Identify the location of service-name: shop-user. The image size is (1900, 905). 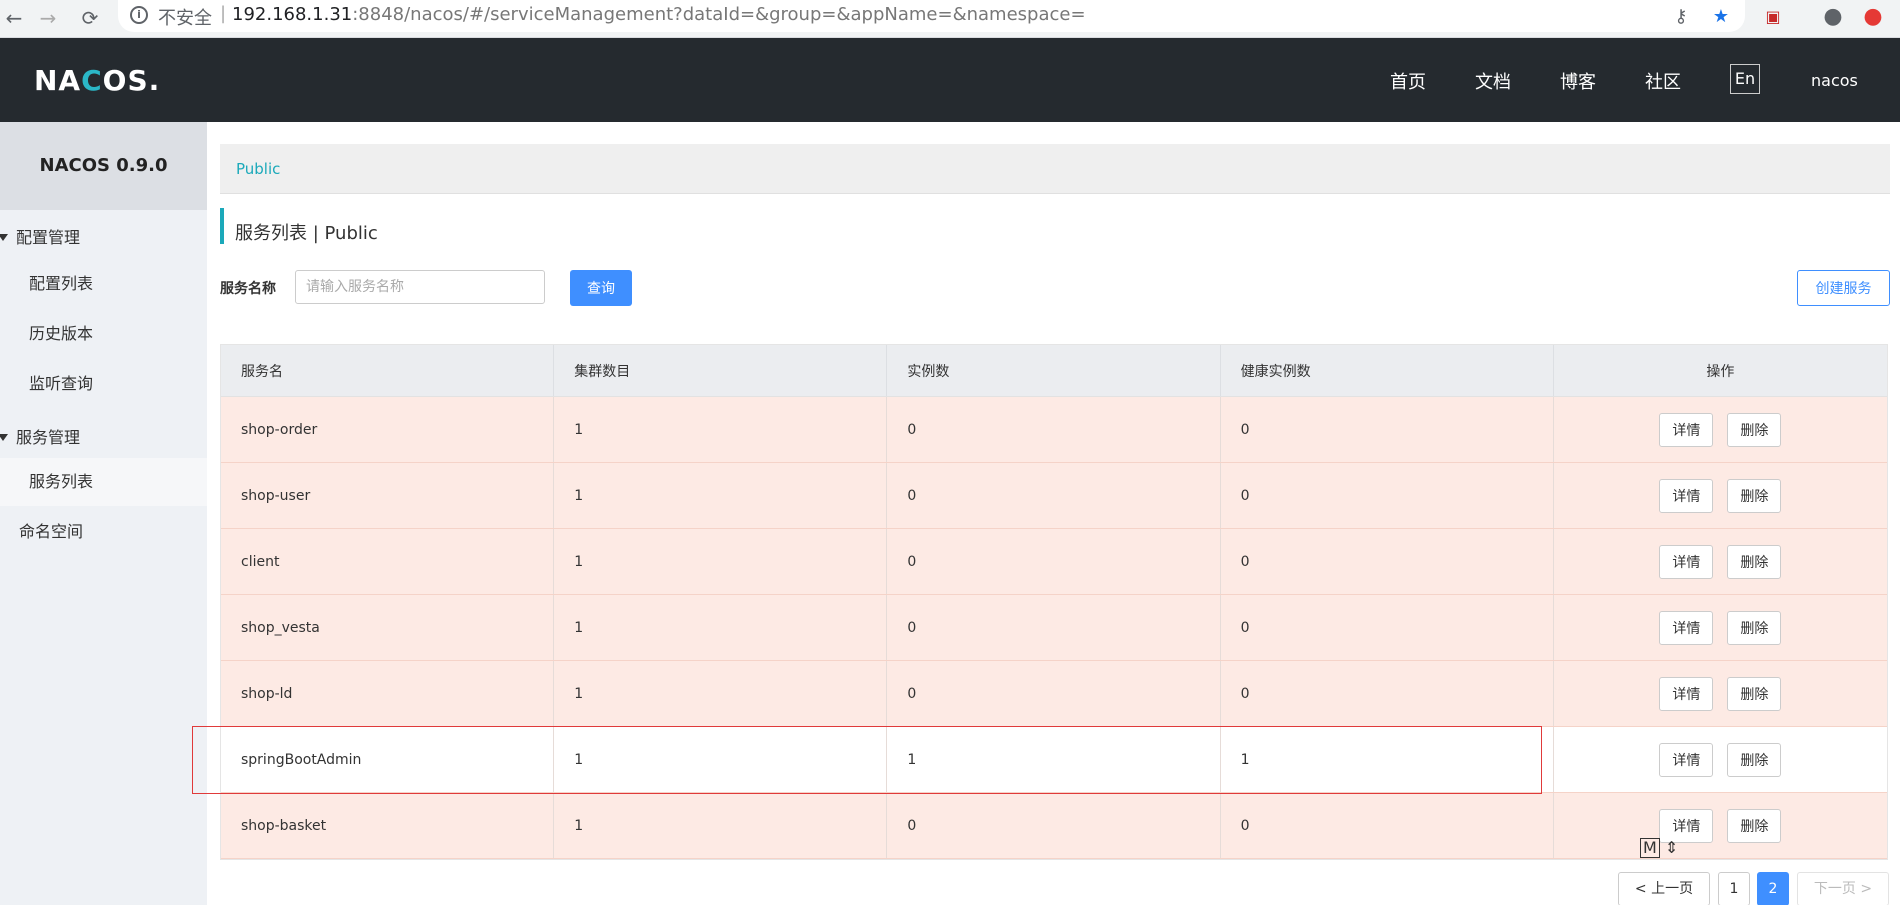
(388, 495).